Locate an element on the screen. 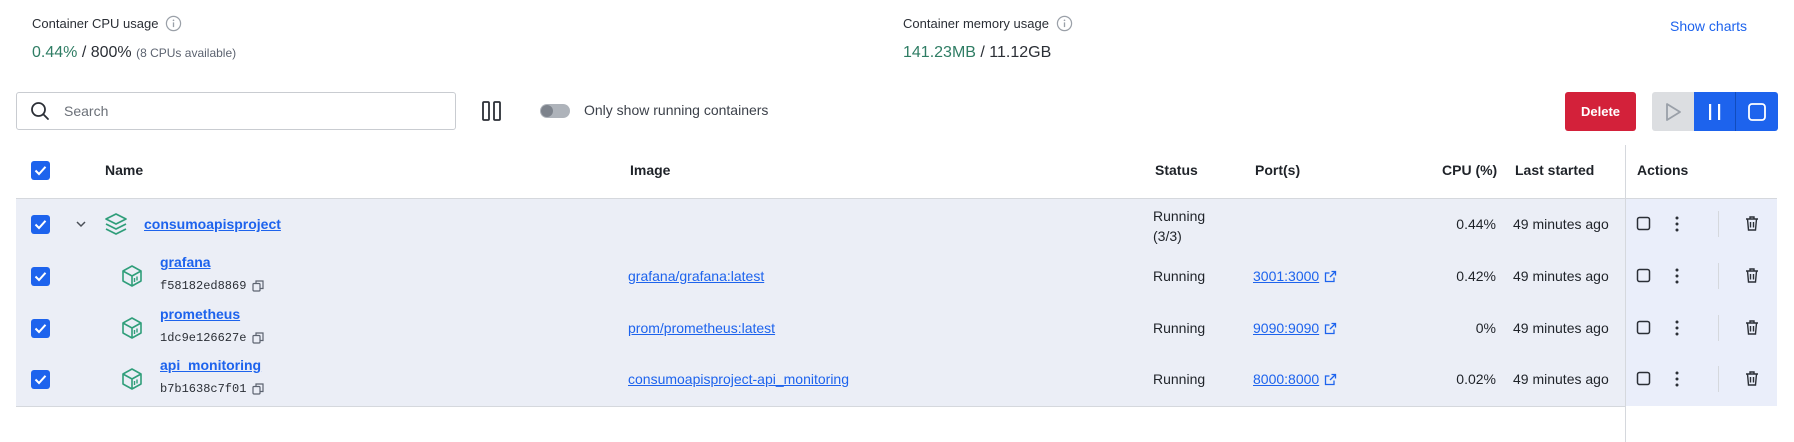 This screenshot has width=1794, height=442. memory-usage-label: Container memory usage is located at coordinates (988, 23).